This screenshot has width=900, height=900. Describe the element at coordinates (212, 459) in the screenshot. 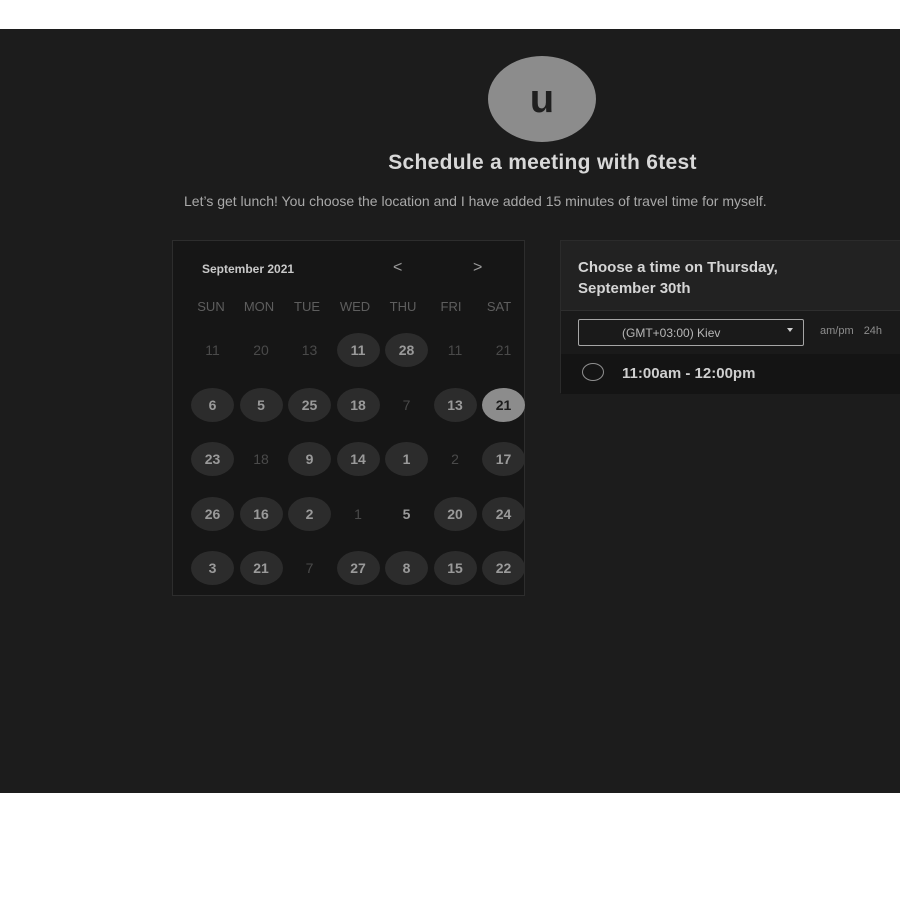

I see `calendar-day: 23` at that location.